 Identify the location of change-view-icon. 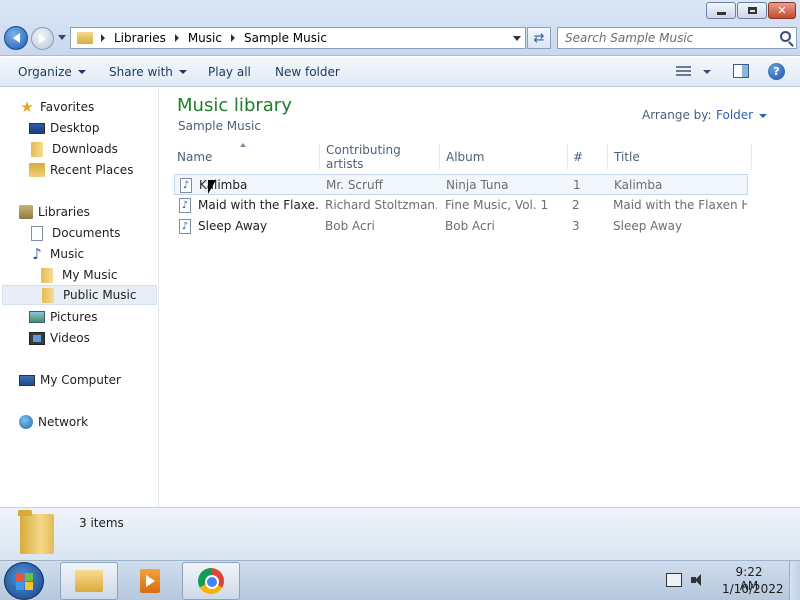
(683, 71).